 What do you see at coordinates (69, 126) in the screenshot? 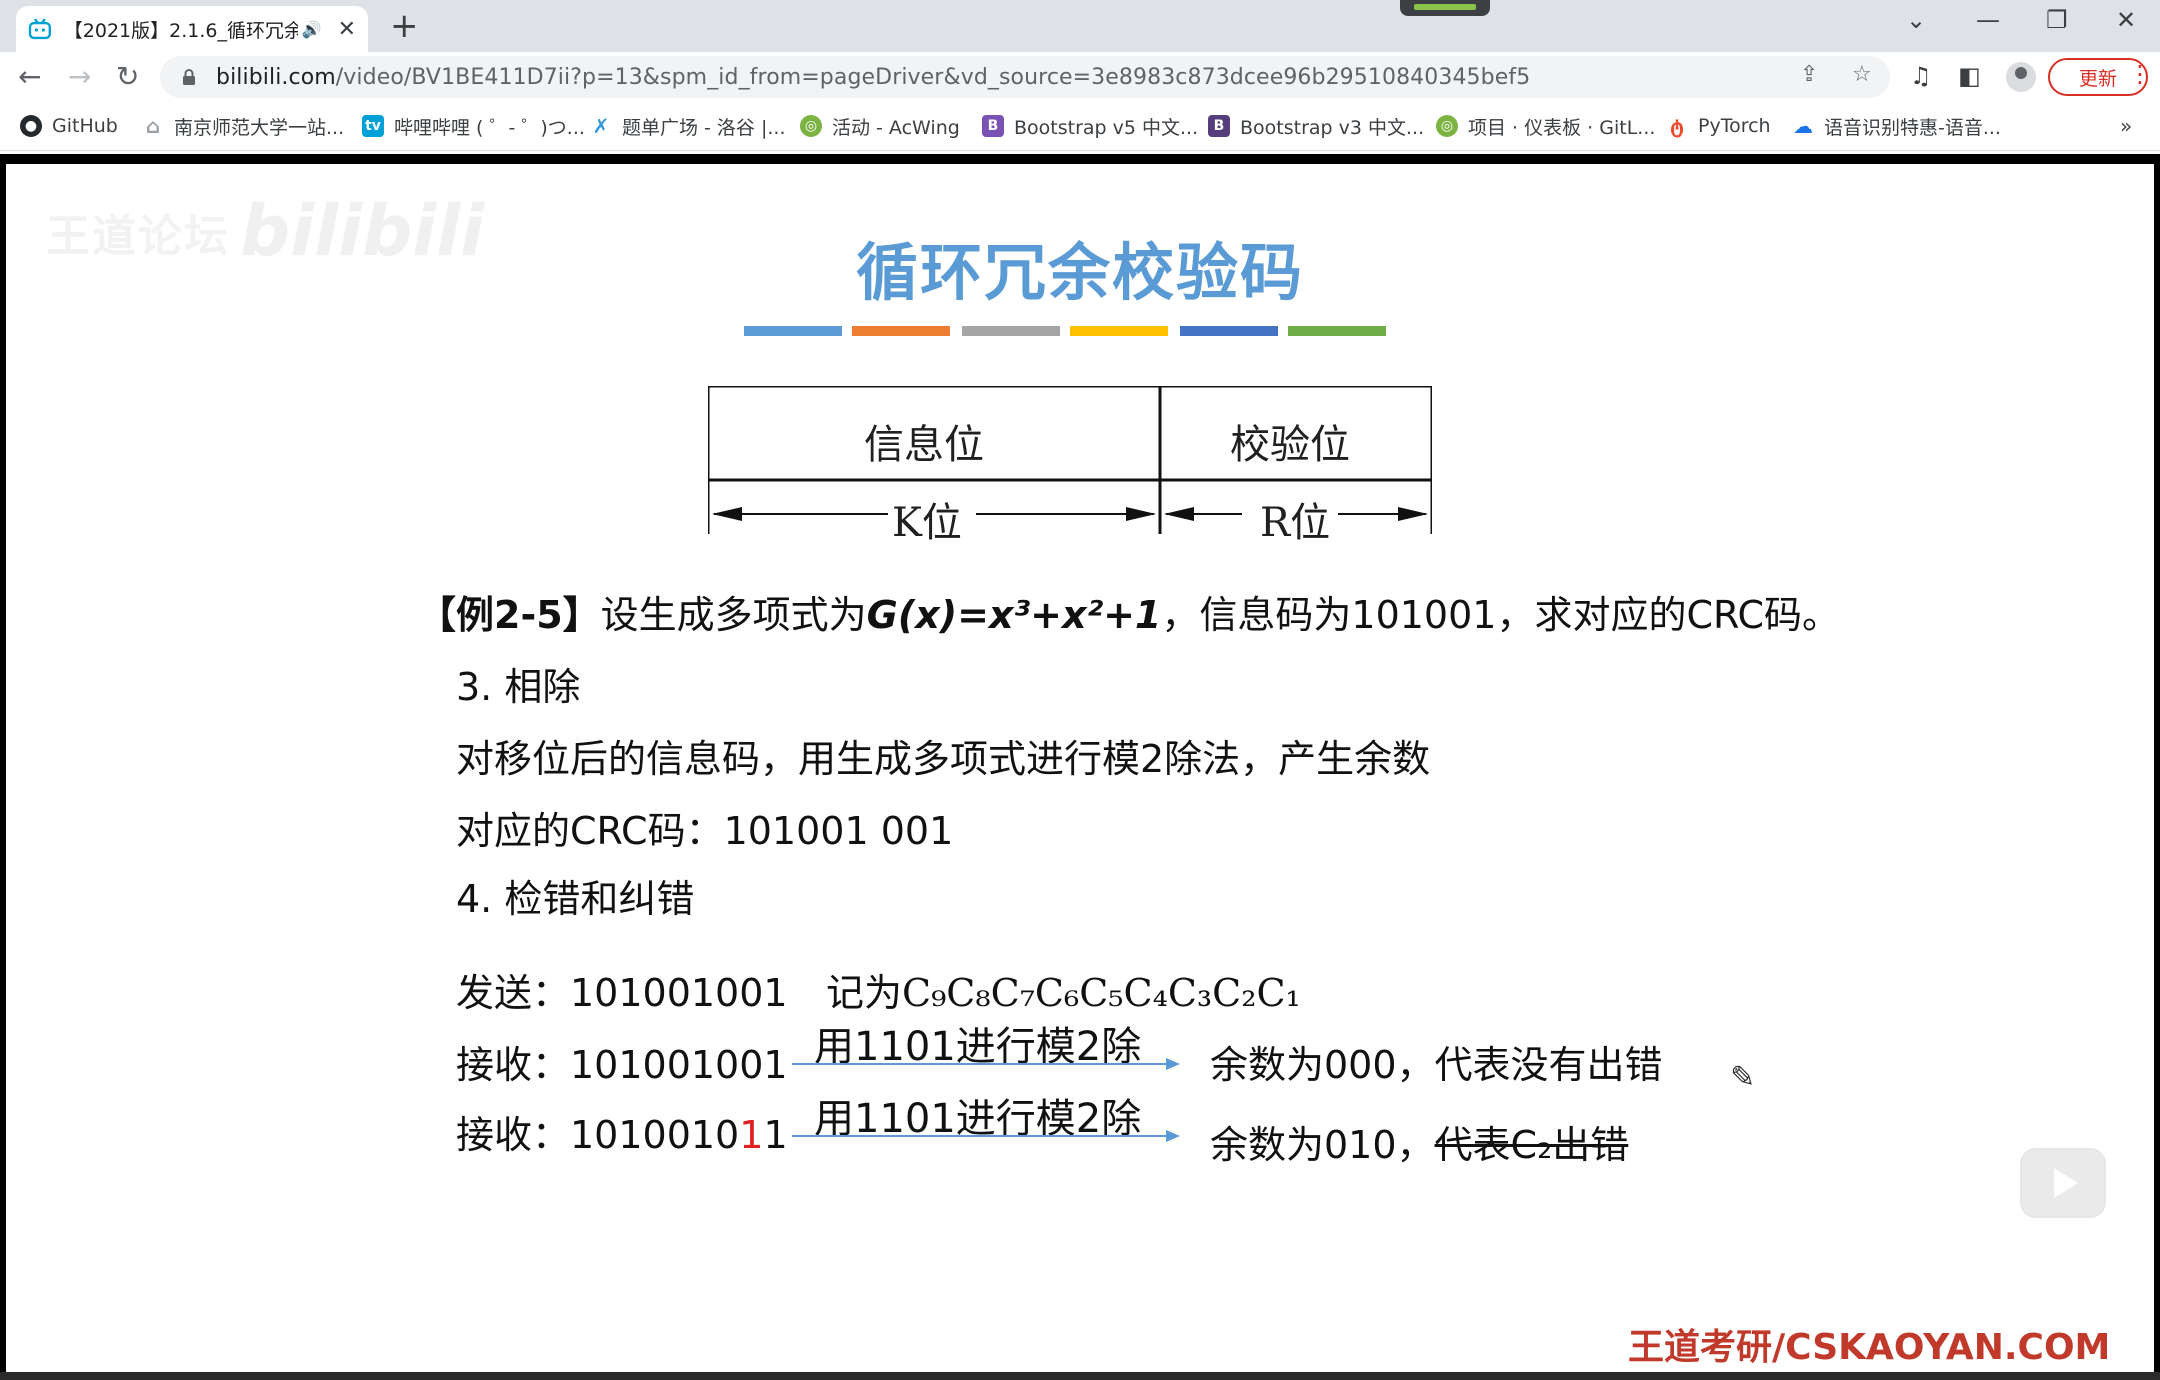
I see `bookmark-github: ● GitHub` at bounding box center [69, 126].